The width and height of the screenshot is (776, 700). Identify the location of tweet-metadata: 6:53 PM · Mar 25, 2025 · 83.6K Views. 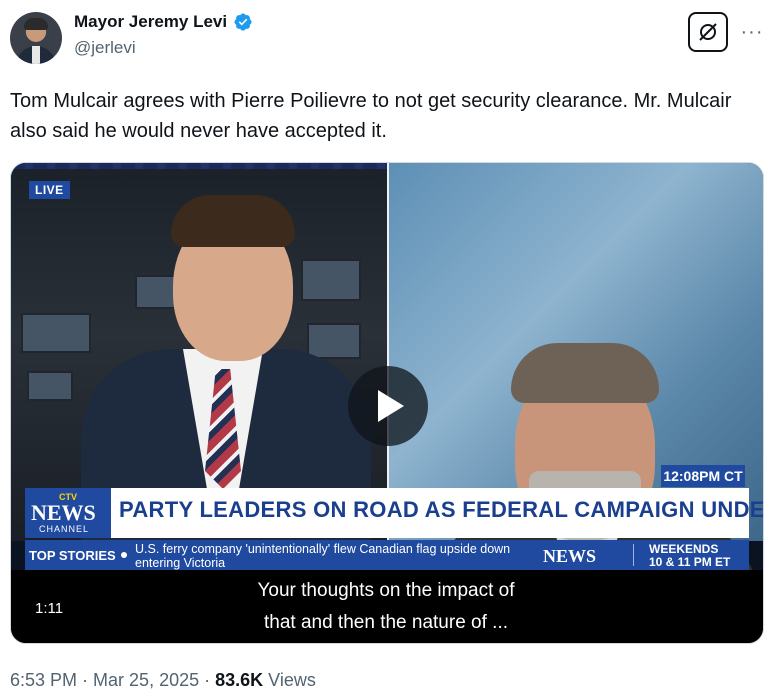
(163, 680).